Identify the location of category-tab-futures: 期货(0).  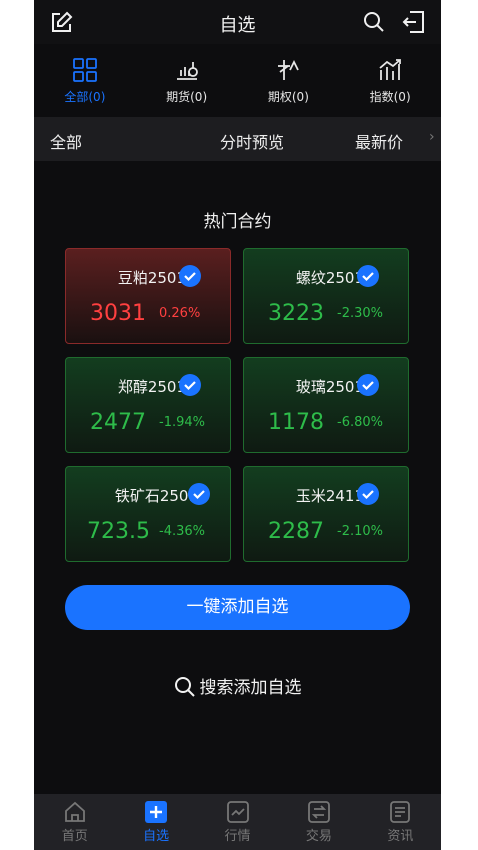
(187, 81).